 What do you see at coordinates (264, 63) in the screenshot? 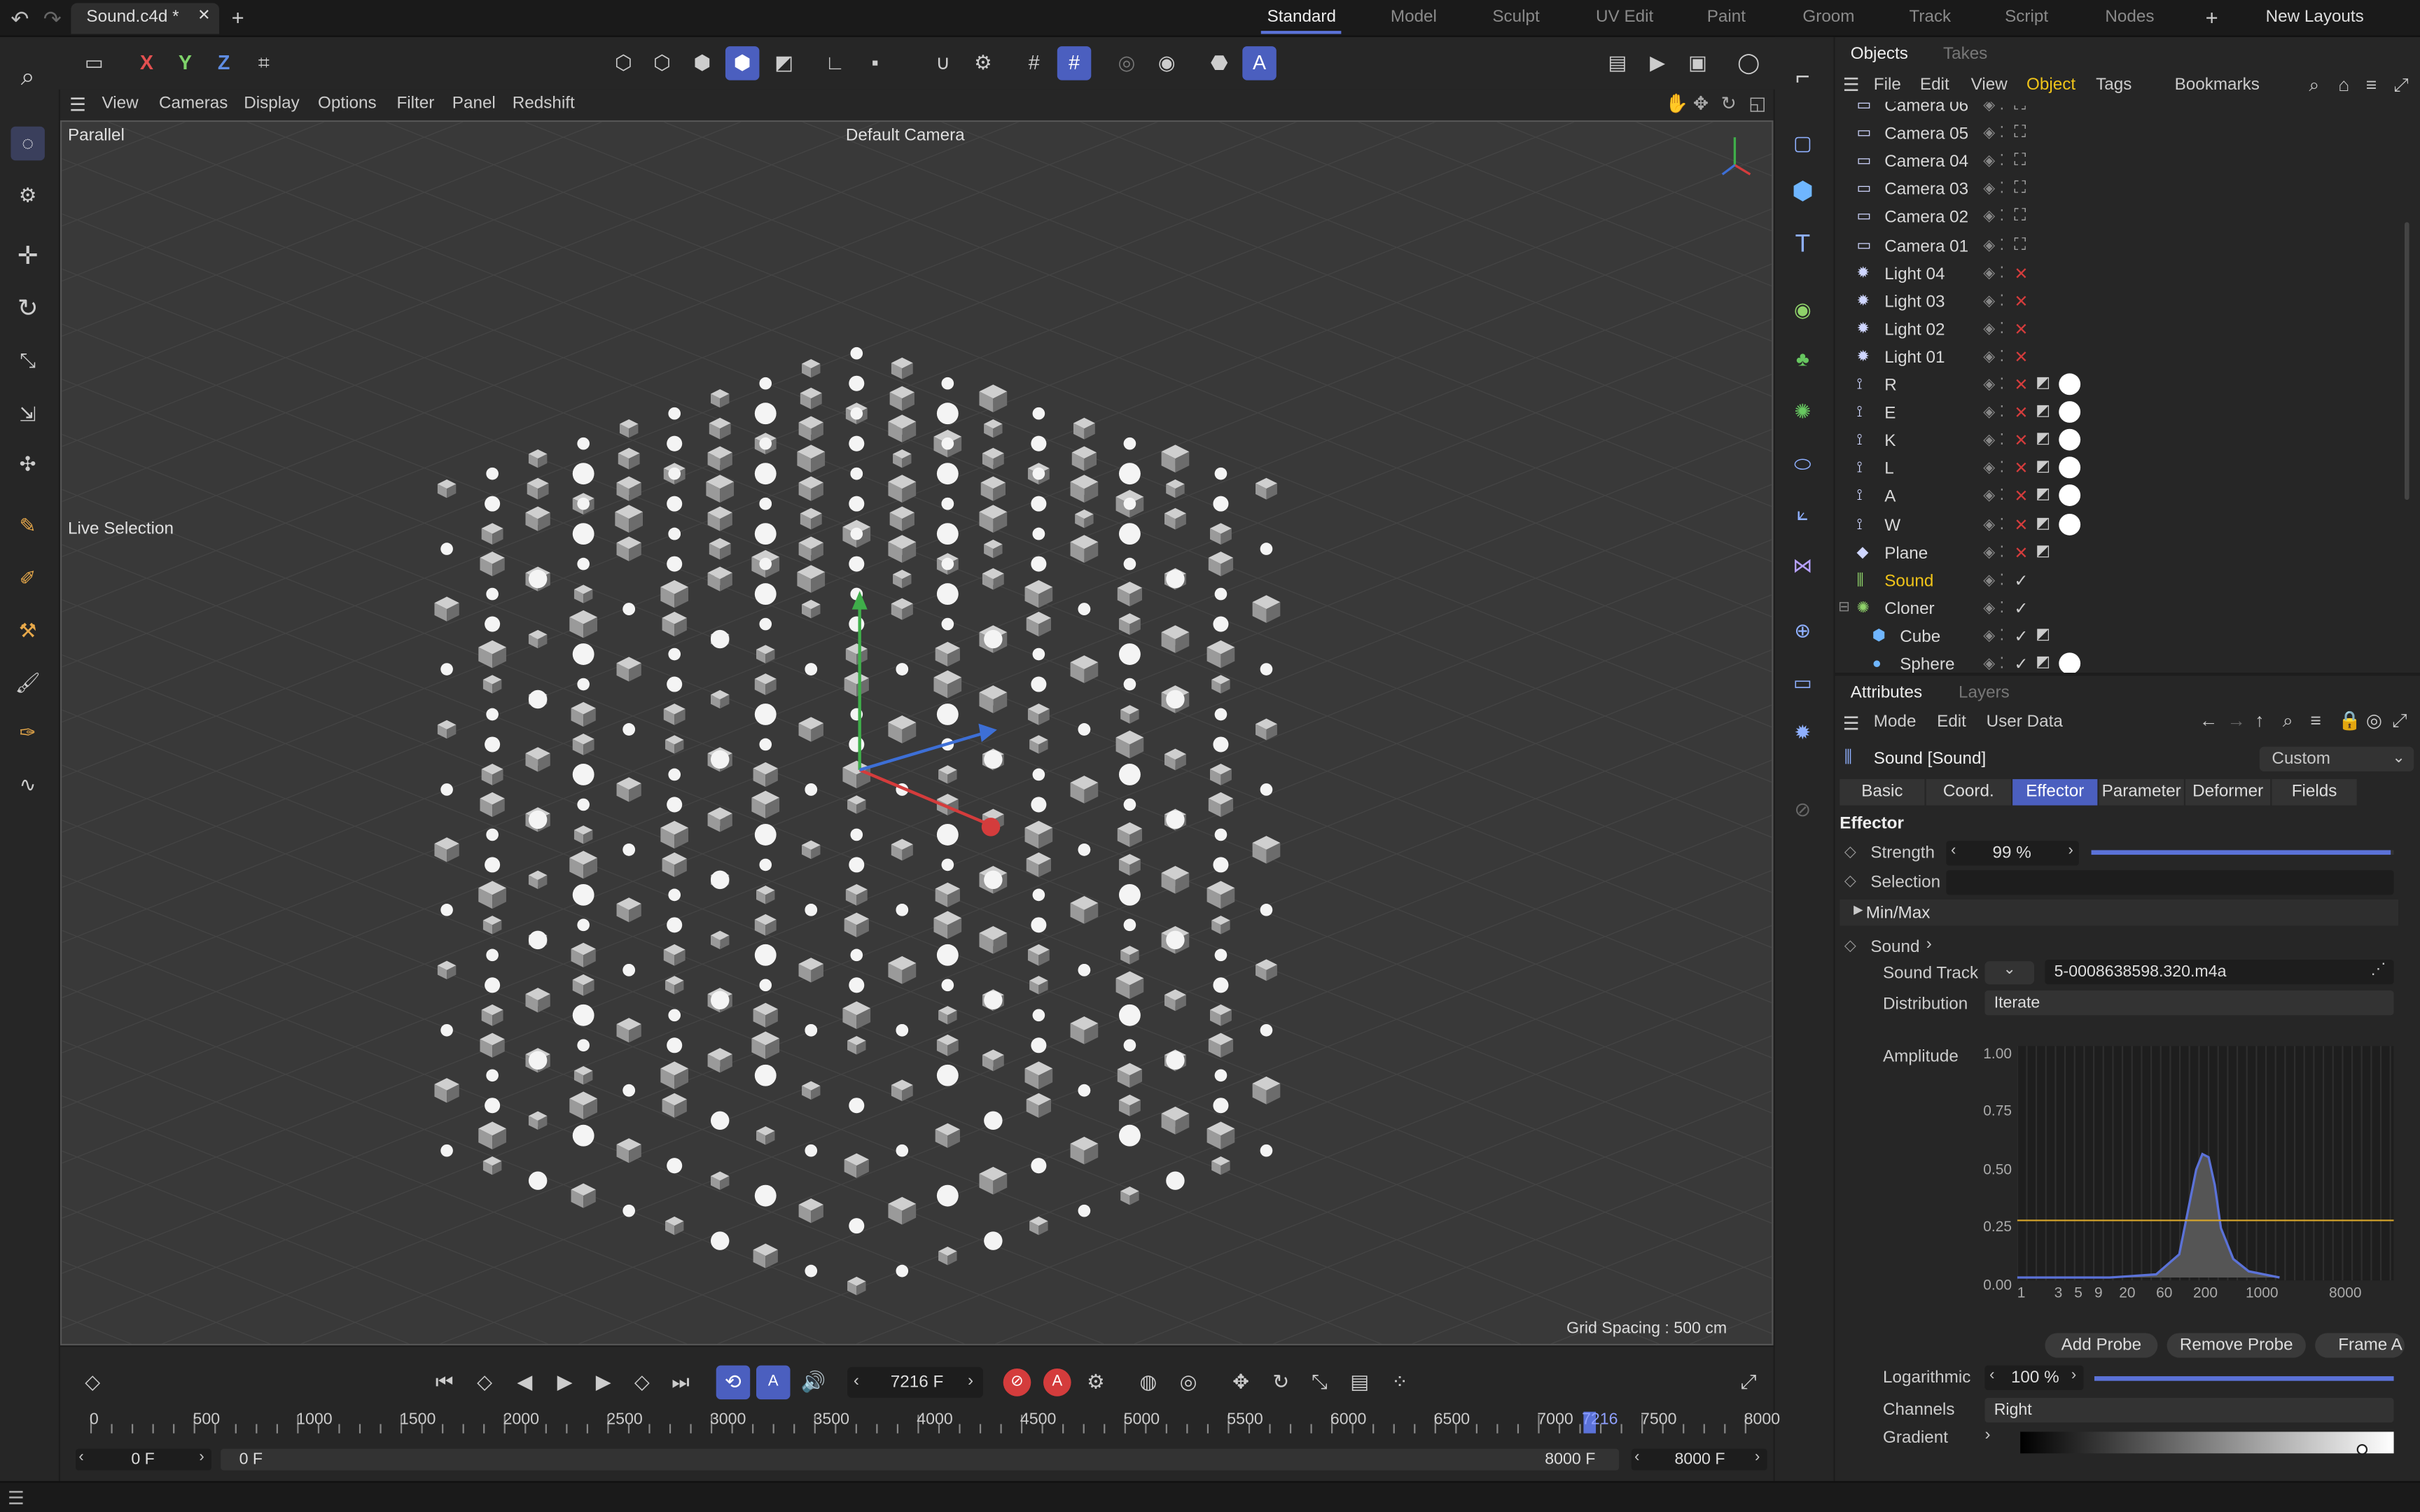
I see `coordinate-system-icon: ⌗` at bounding box center [264, 63].